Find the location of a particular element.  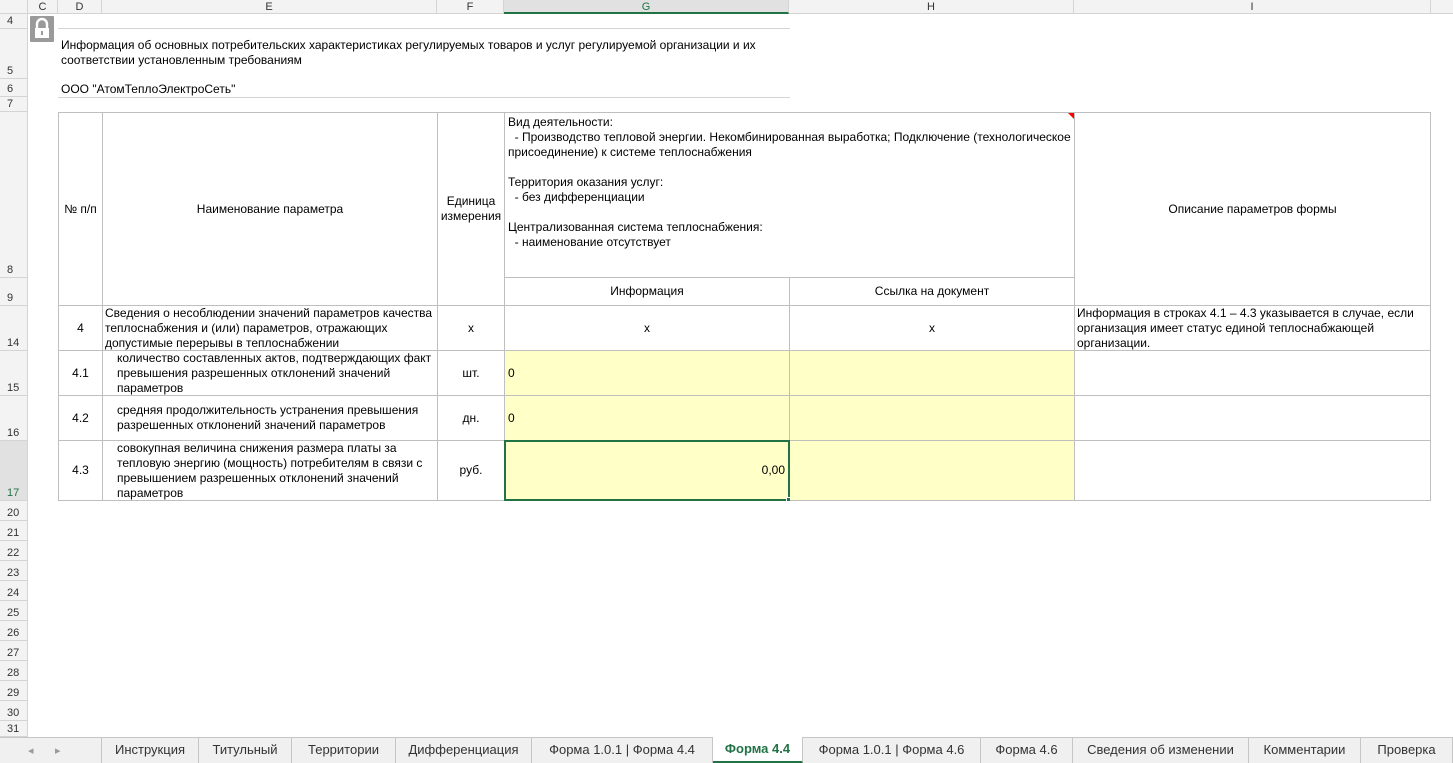

activity-line-4: Территория оказания услуг: is located at coordinates (586, 182).